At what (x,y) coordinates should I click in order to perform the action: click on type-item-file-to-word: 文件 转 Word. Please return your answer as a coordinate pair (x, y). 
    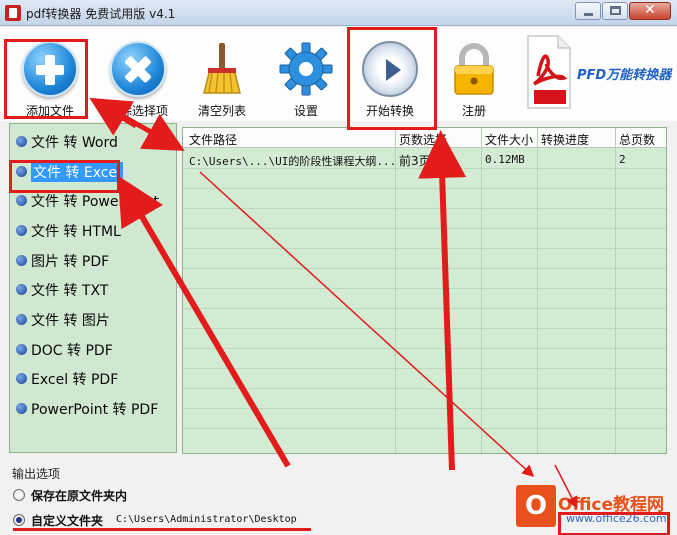
    Looking at the image, I should click on (93, 141).